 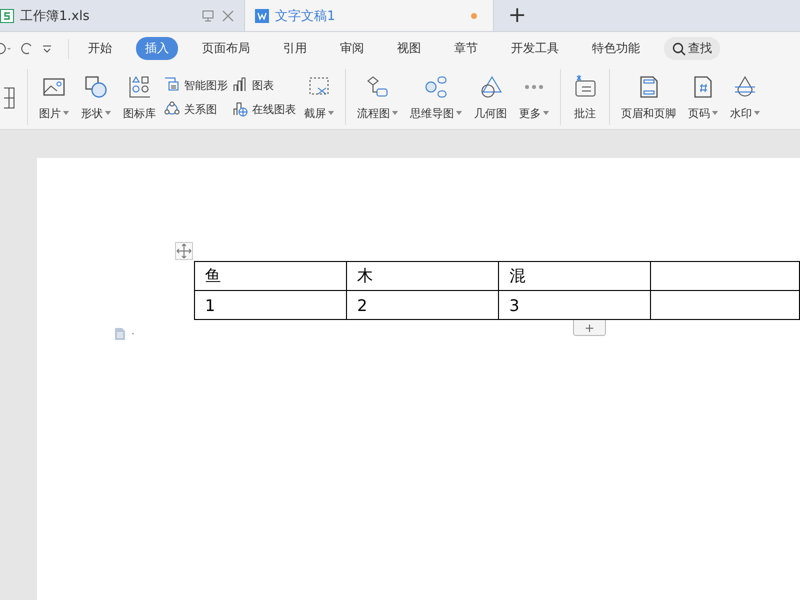 What do you see at coordinates (352, 48) in the screenshot?
I see `menu-tab: 审阅` at bounding box center [352, 48].